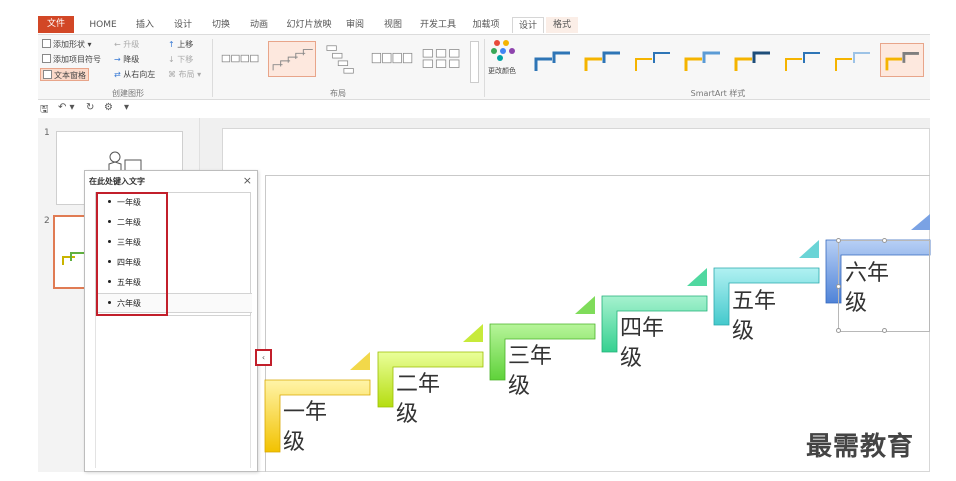  What do you see at coordinates (174, 303) in the screenshot?
I see `list-item: 六年级` at bounding box center [174, 303].